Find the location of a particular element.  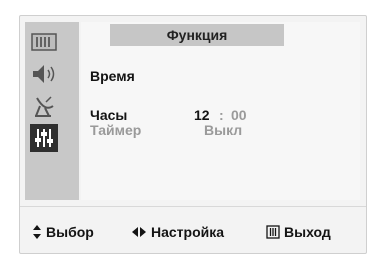

help-exit: Выход is located at coordinates (298, 232).